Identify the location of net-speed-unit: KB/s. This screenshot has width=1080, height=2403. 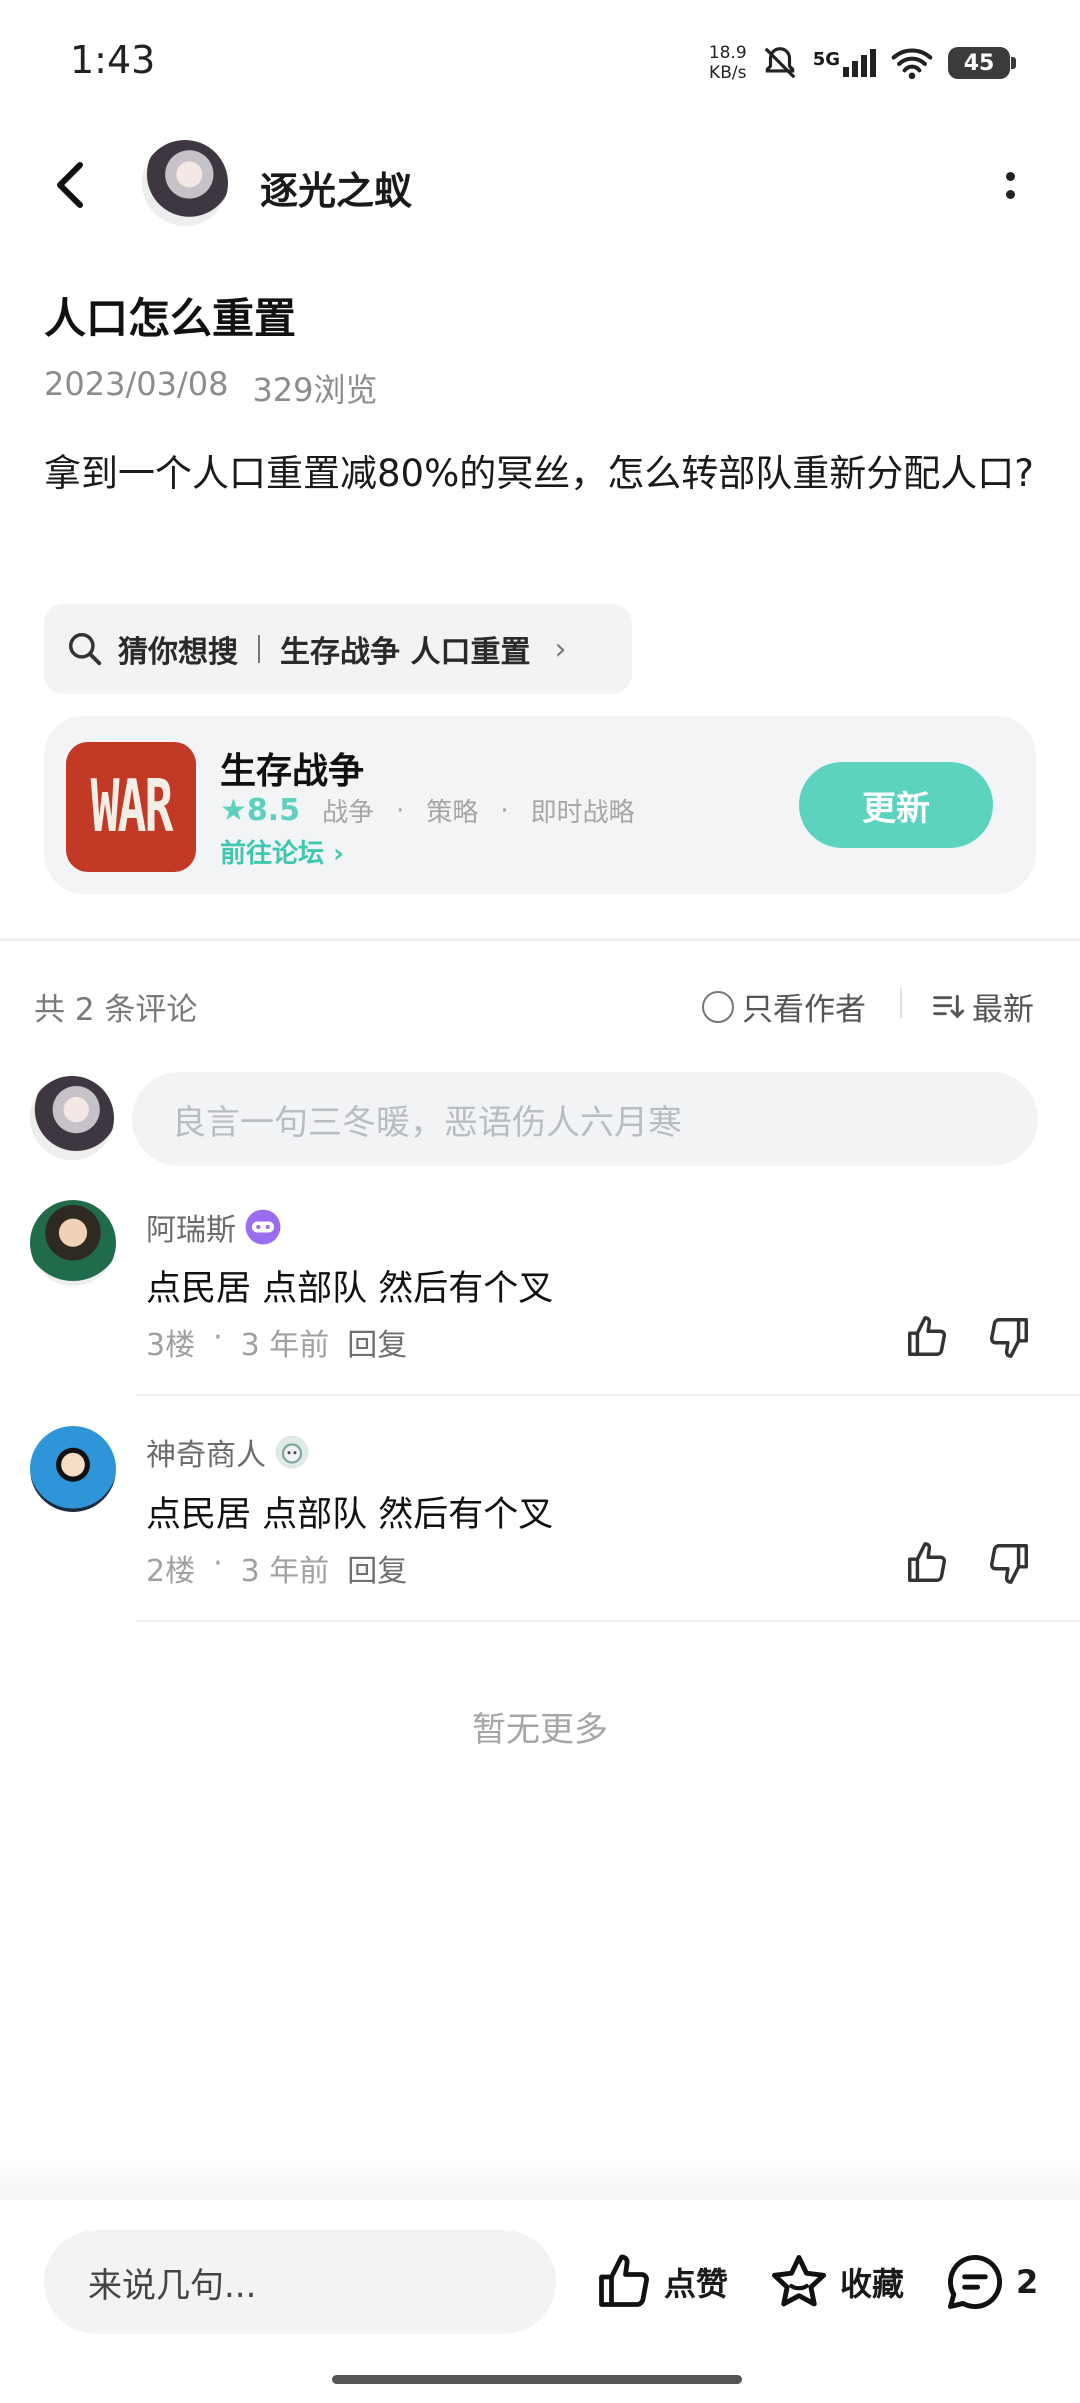
(728, 73).